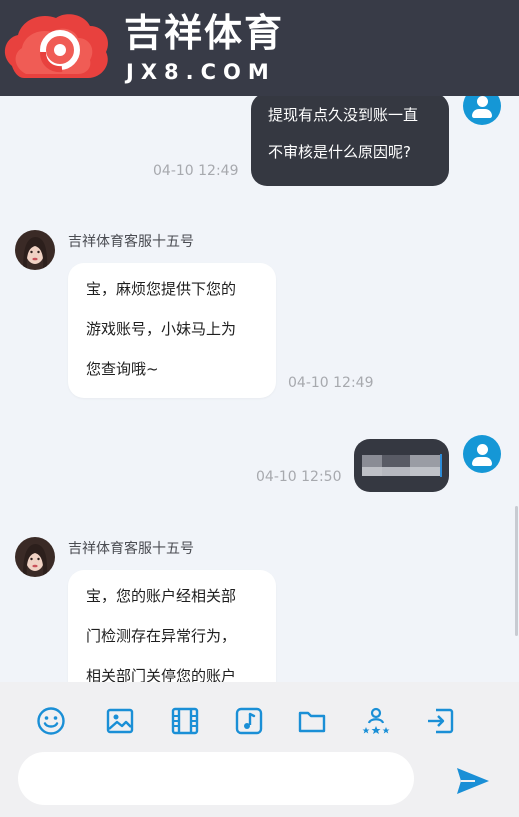 The image size is (519, 817). What do you see at coordinates (401, 465) in the screenshot?
I see `redacted-message-bubble` at bounding box center [401, 465].